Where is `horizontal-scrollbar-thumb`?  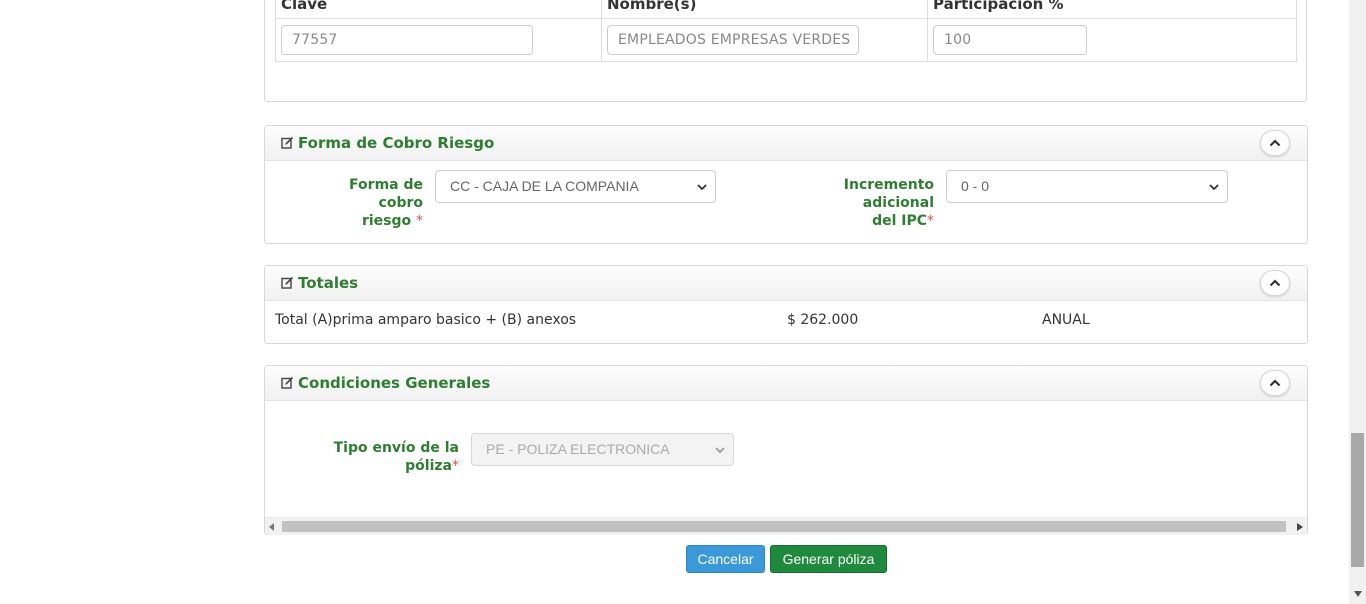 horizontal-scrollbar-thumb is located at coordinates (784, 526).